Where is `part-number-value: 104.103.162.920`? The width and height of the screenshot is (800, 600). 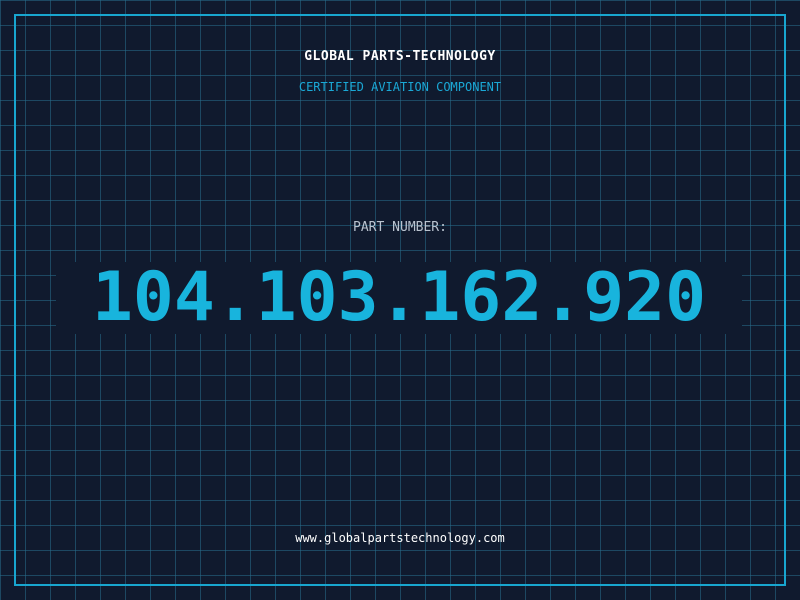 part-number-value: 104.103.162.920 is located at coordinates (399, 297).